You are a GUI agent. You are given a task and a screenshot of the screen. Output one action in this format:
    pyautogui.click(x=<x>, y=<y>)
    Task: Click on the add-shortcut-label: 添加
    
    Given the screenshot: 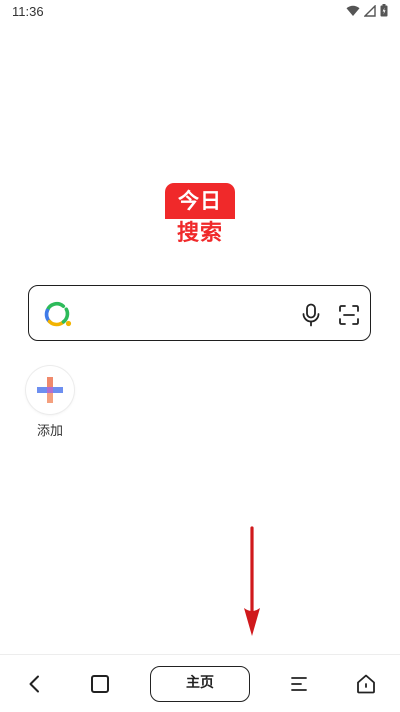 What is the action you would take?
    pyautogui.click(x=49, y=431)
    